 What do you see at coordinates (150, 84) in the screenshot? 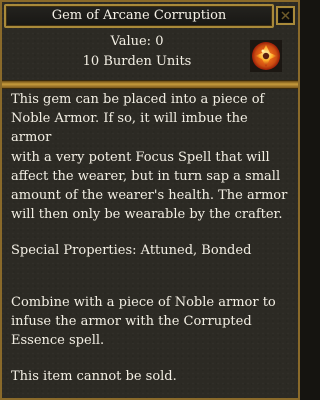
I see `section-divider` at bounding box center [150, 84].